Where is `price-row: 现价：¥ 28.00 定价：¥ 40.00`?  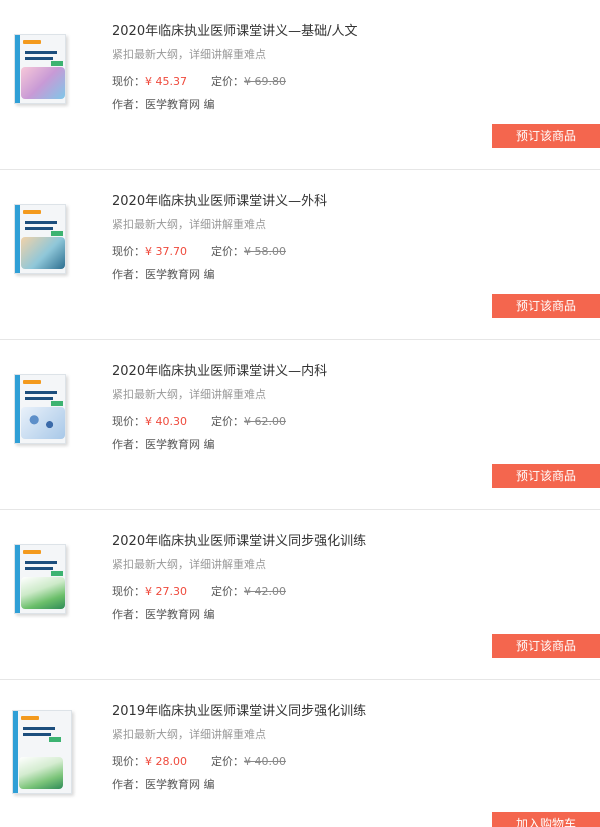 price-row: 现价：¥ 28.00 定价：¥ 40.00 is located at coordinates (199, 761).